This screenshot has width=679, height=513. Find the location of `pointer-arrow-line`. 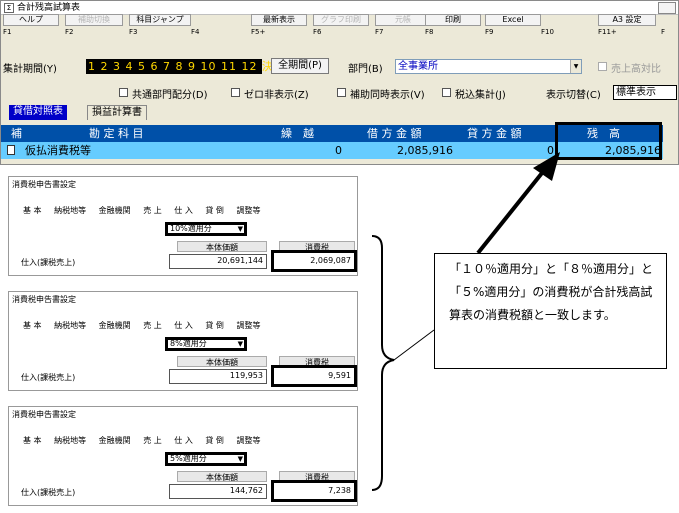

pointer-arrow-line is located at coordinates (512, 210).